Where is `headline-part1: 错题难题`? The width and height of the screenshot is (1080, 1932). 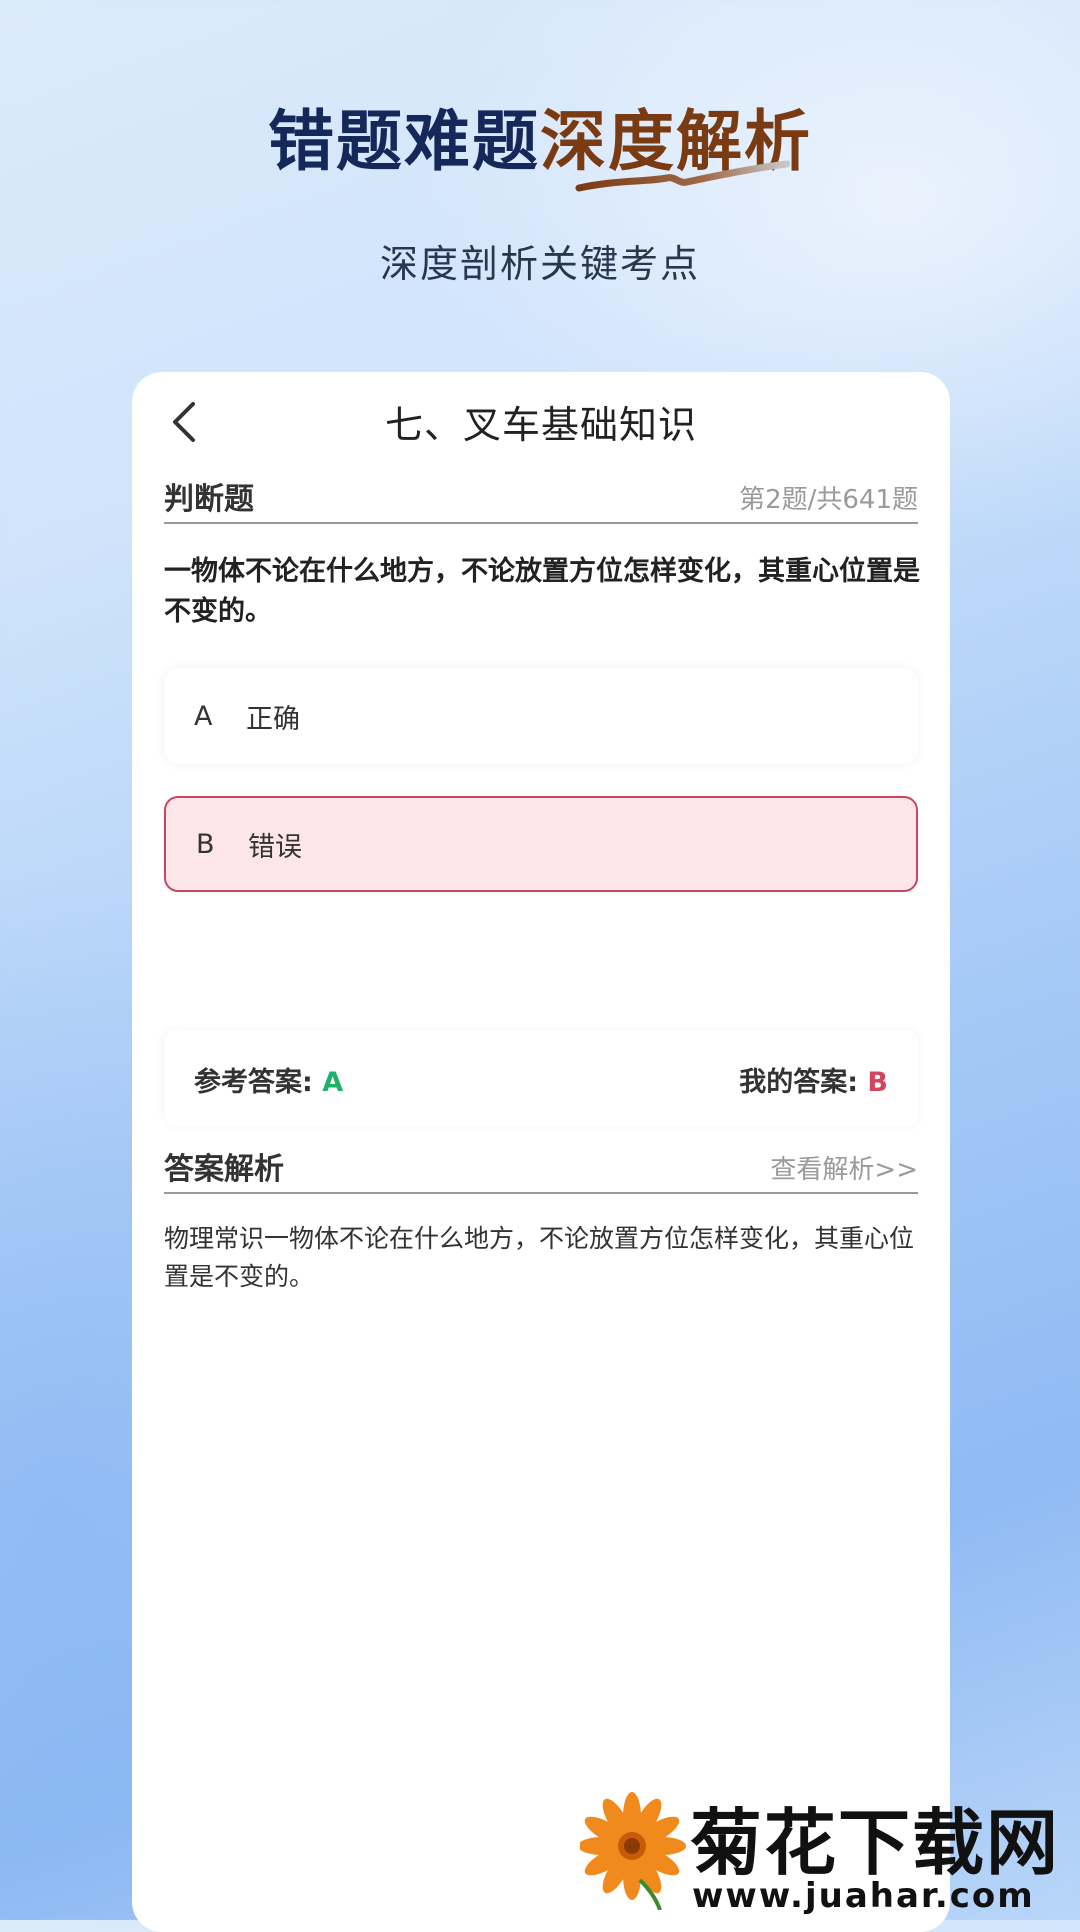
headline-part1: 错题难题 is located at coordinates (404, 141).